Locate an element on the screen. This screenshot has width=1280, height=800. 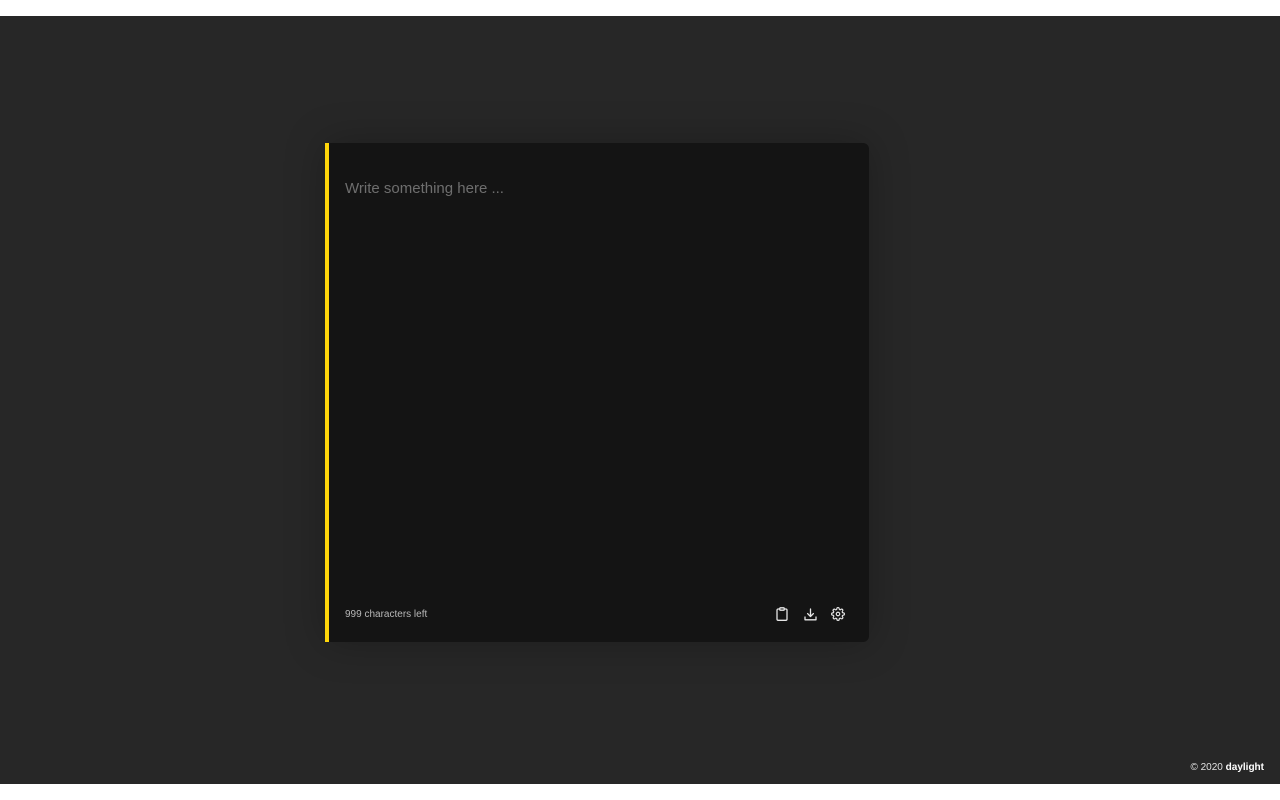
characters-left-counter: 999 characters left is located at coordinates (386, 614).